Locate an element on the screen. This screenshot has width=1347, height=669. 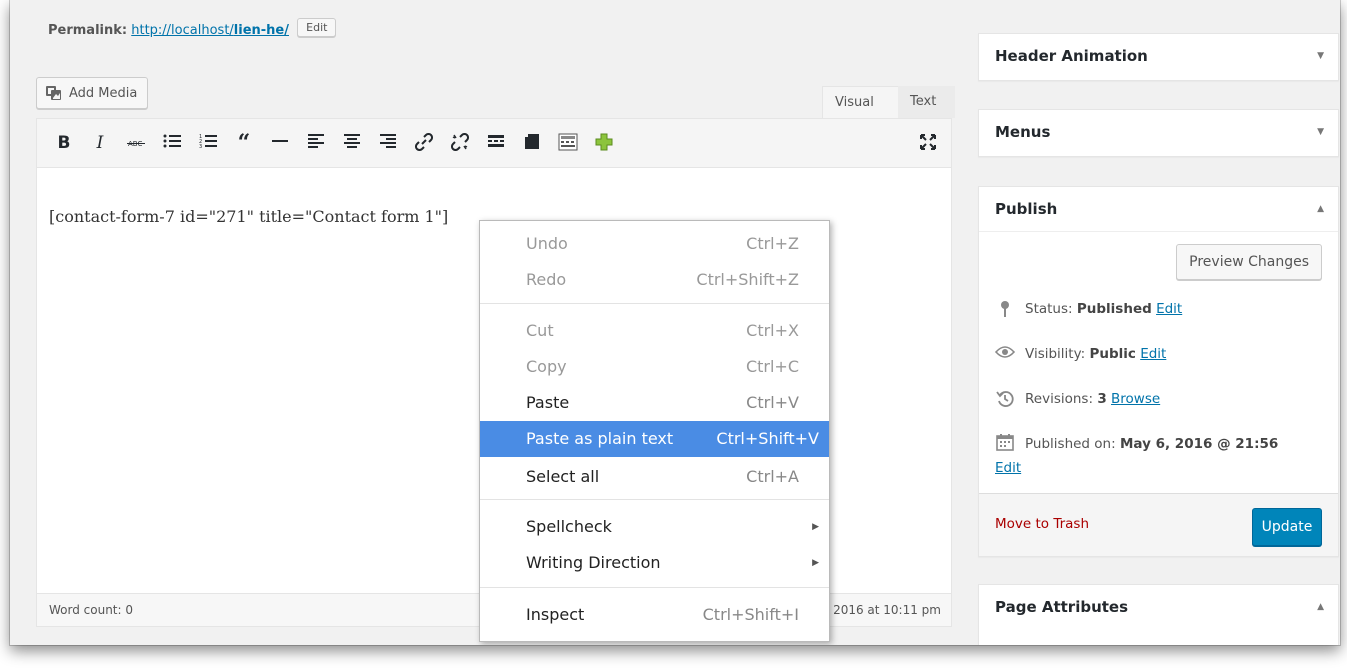
published-on-value: May 6, 2016 @ 21:56 is located at coordinates (1199, 444).